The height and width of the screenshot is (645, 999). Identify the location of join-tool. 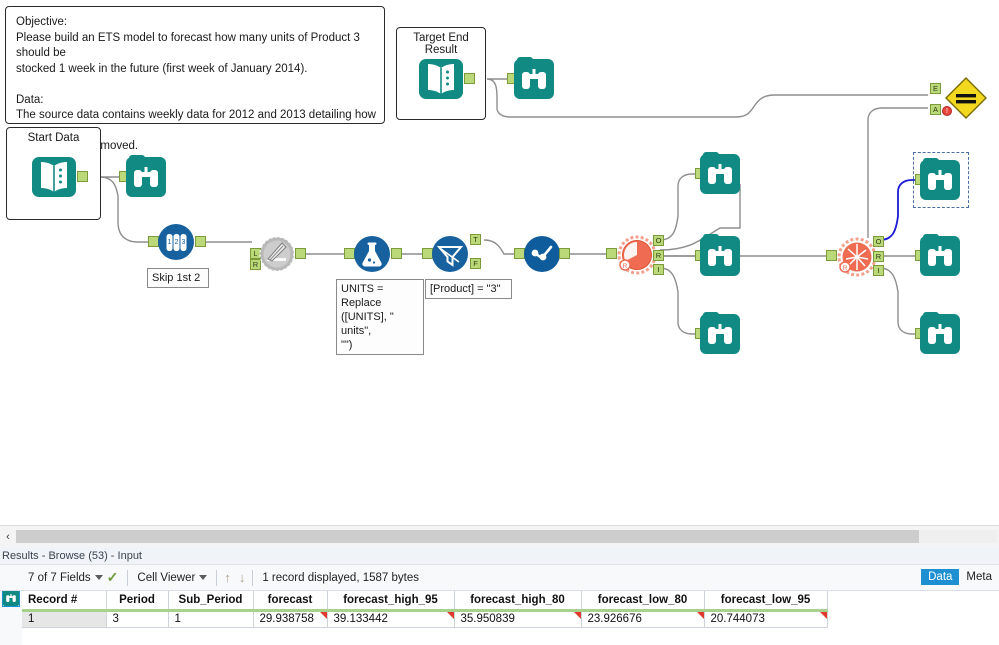
(277, 254).